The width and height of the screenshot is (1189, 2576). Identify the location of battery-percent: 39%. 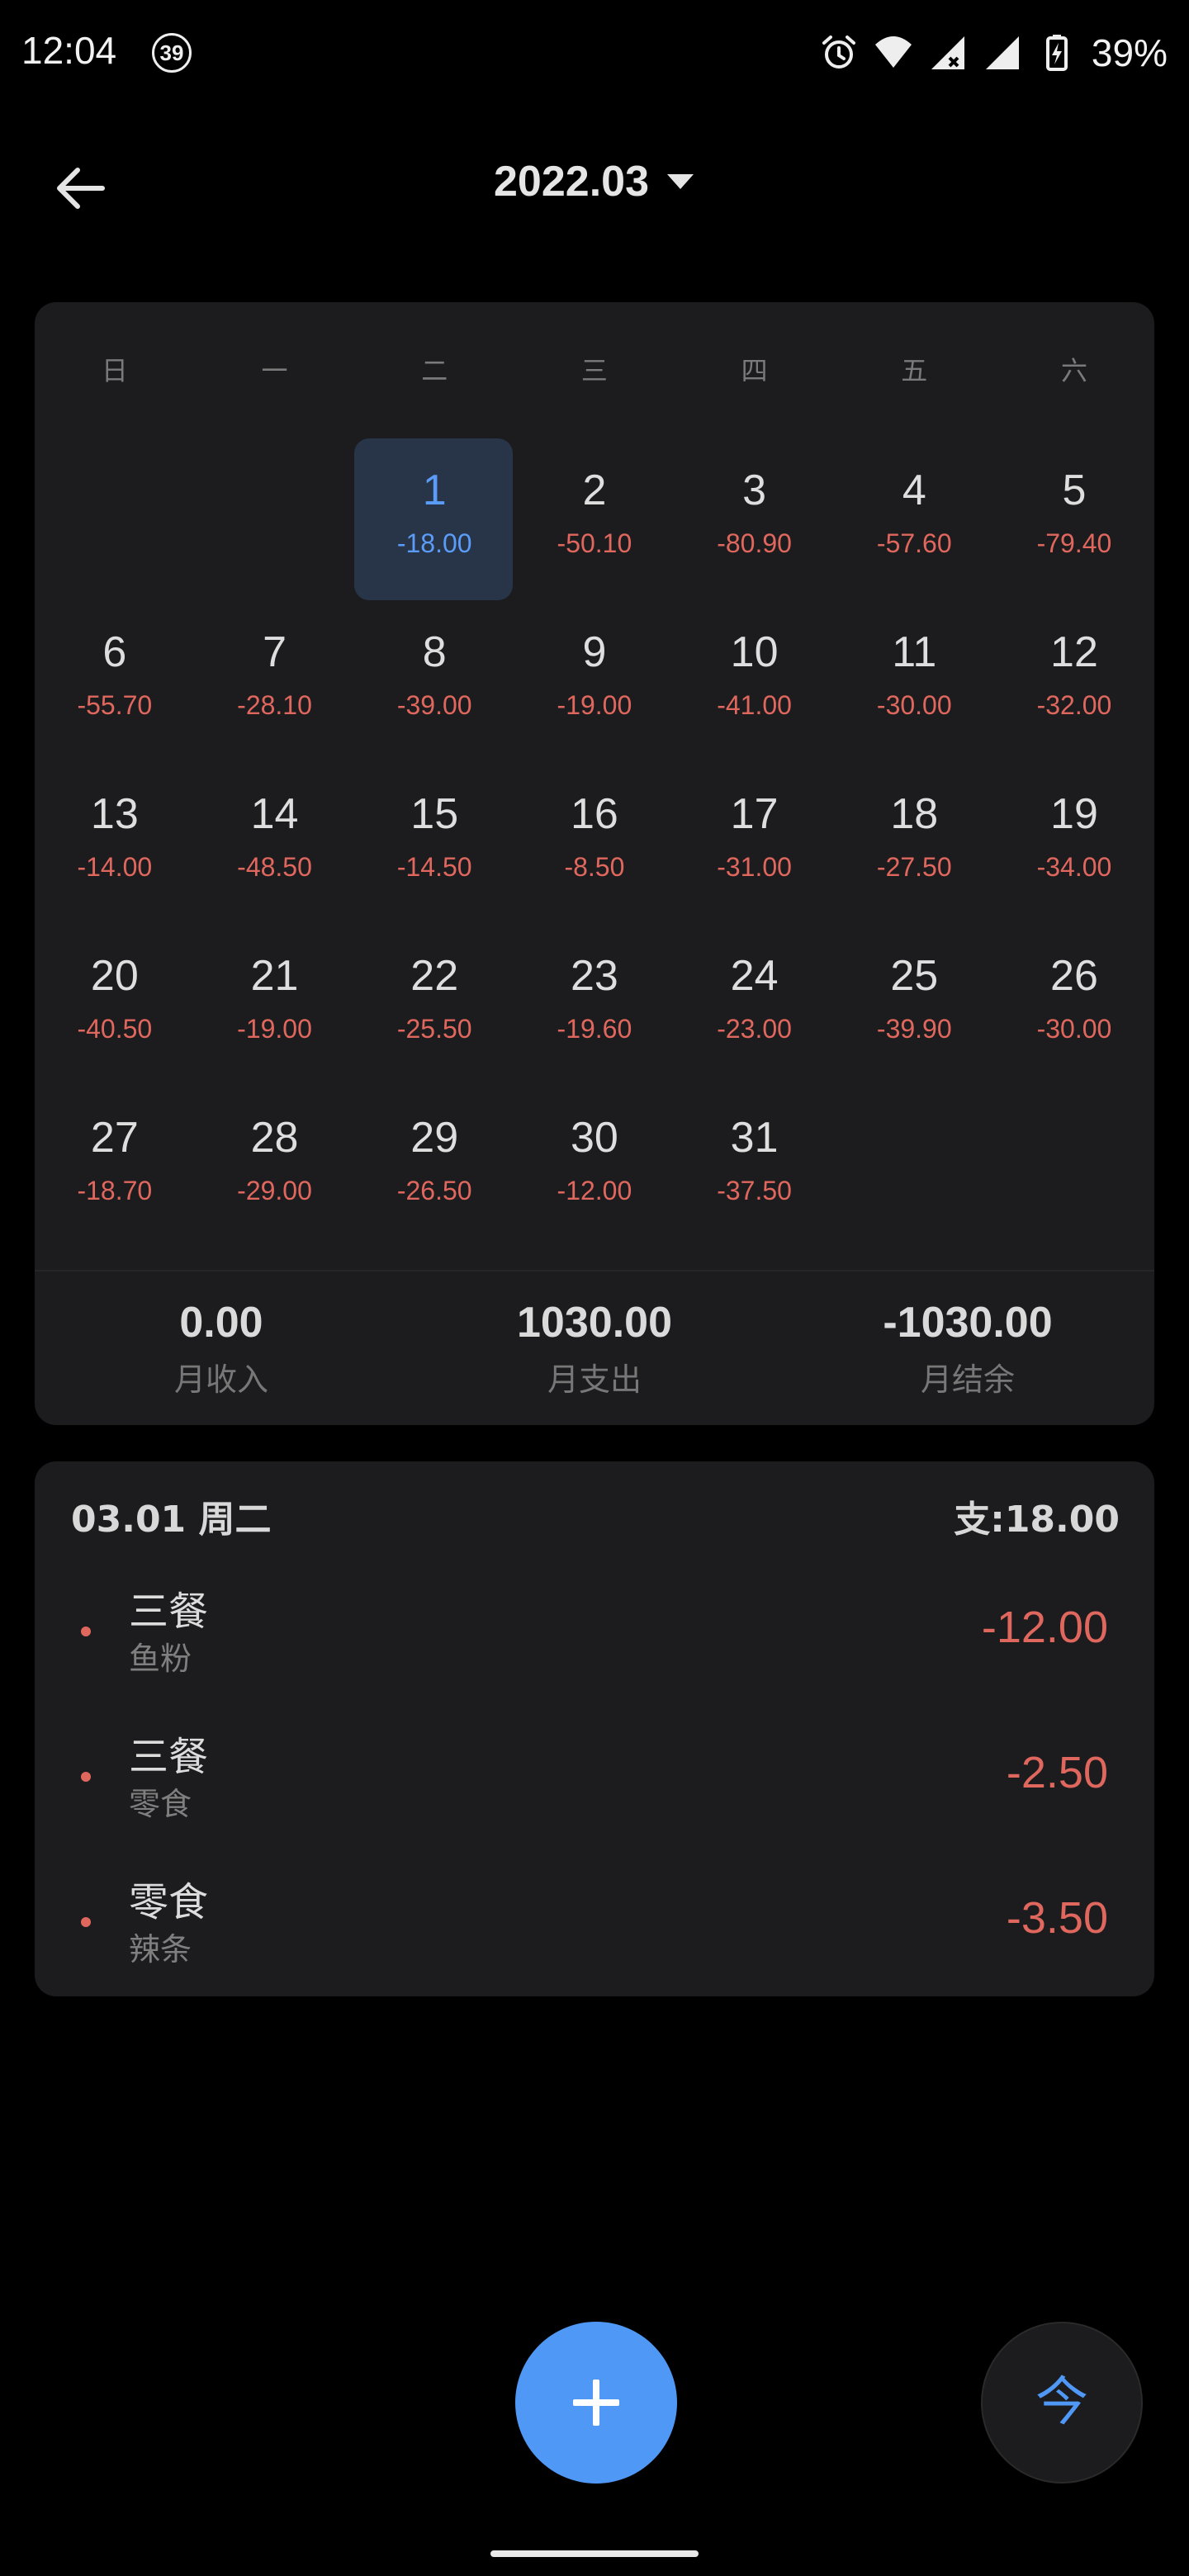
(1129, 52).